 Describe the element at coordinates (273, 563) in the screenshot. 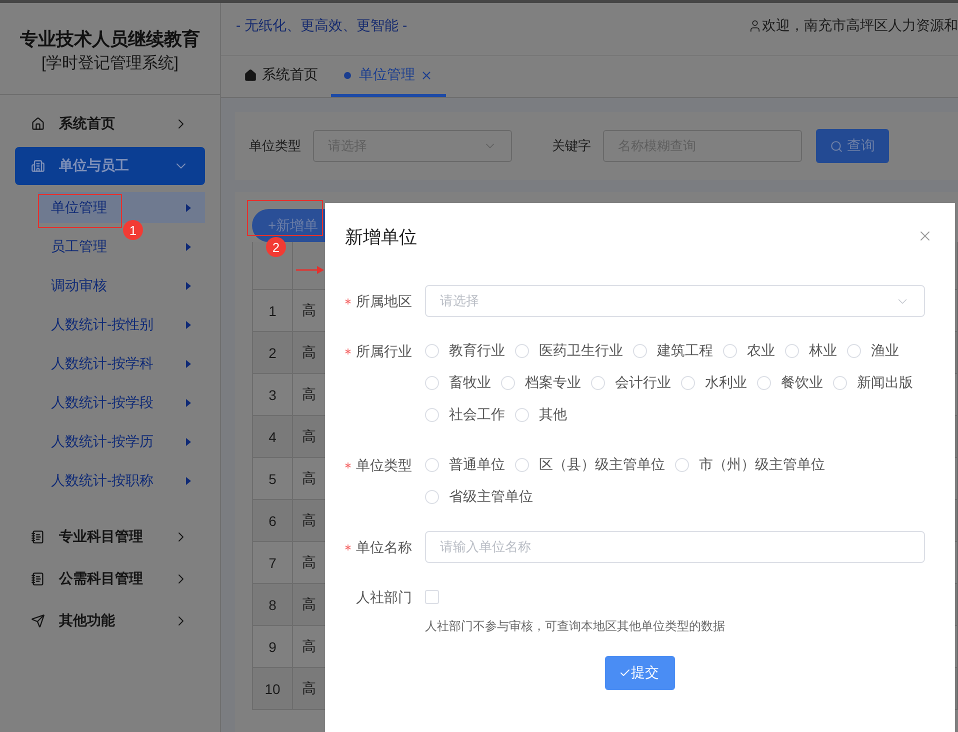

I see `table-cell: 7` at that location.